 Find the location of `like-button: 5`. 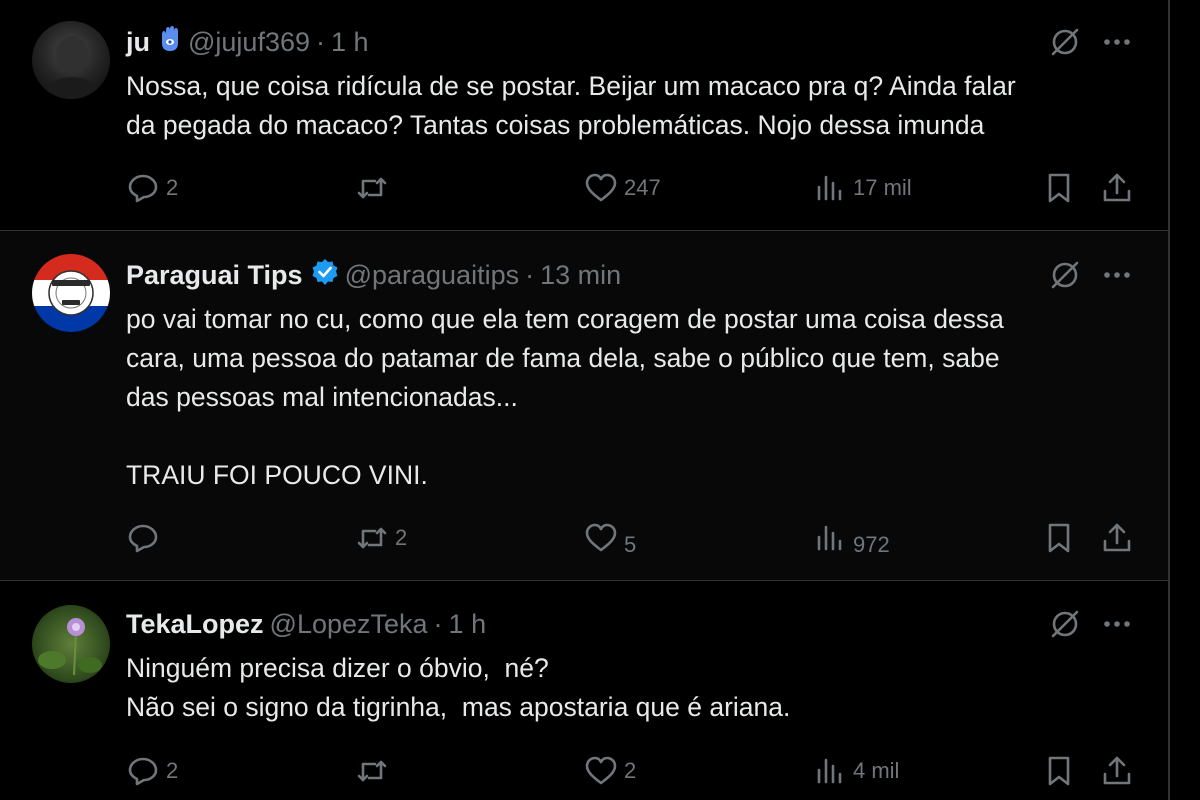

like-button: 5 is located at coordinates (610, 538).